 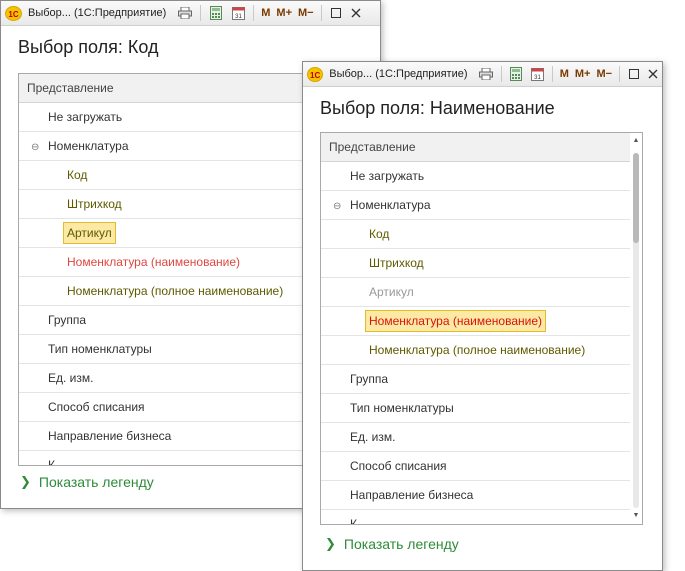 I want to click on table-row: Артикул, so click(x=481, y=292).